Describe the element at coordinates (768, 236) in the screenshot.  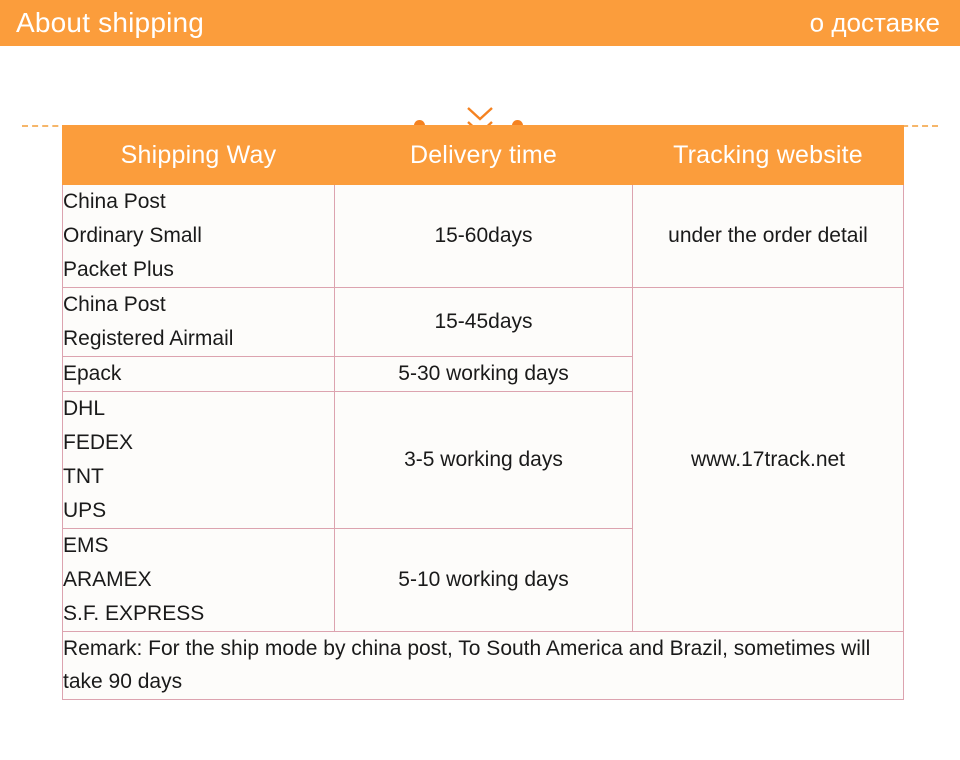
I see `cell-tracking-website: under the order detail` at that location.